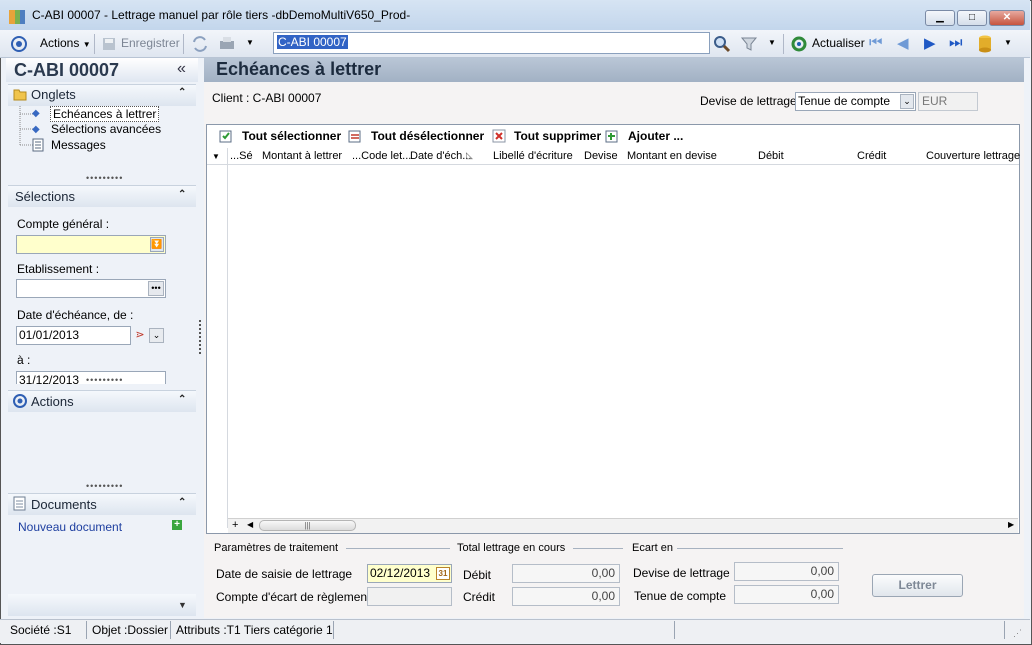 The width and height of the screenshot is (1032, 645). Describe the element at coordinates (235, 525) in the screenshot. I see `expand-plus-icon: +` at that location.